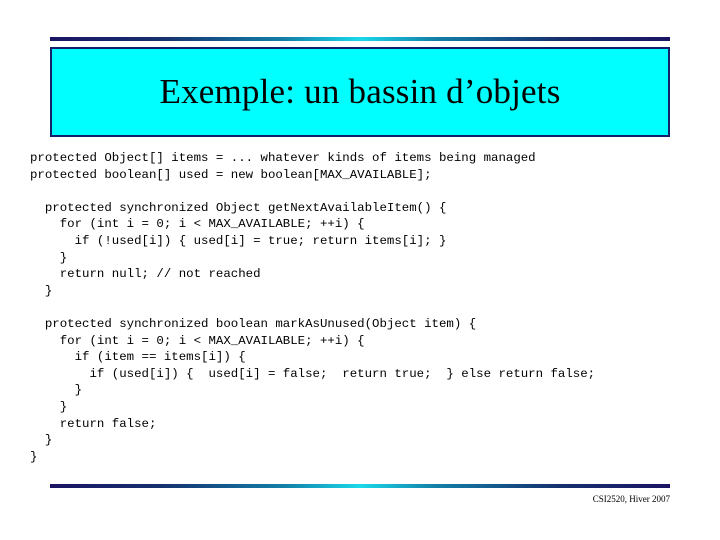 Image resolution: width=720 pixels, height=540 pixels. I want to click on divider-top, so click(360, 39).